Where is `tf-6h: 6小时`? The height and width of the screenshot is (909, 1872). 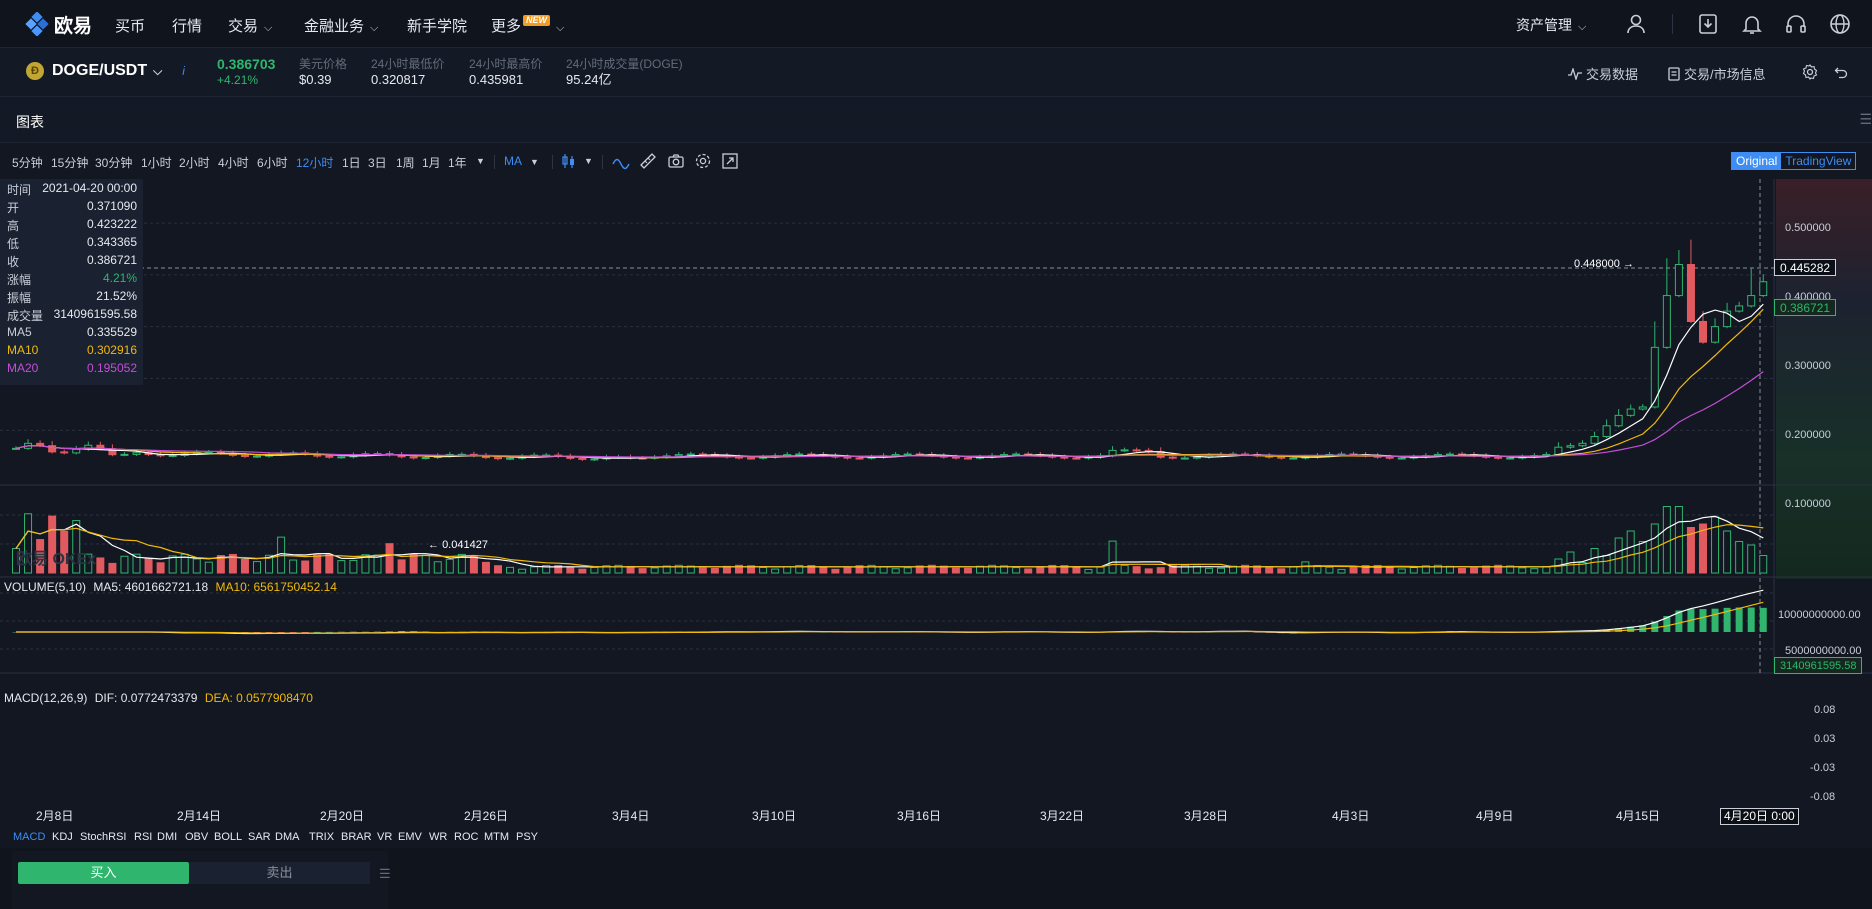 tf-6h: 6小时 is located at coordinates (272, 162).